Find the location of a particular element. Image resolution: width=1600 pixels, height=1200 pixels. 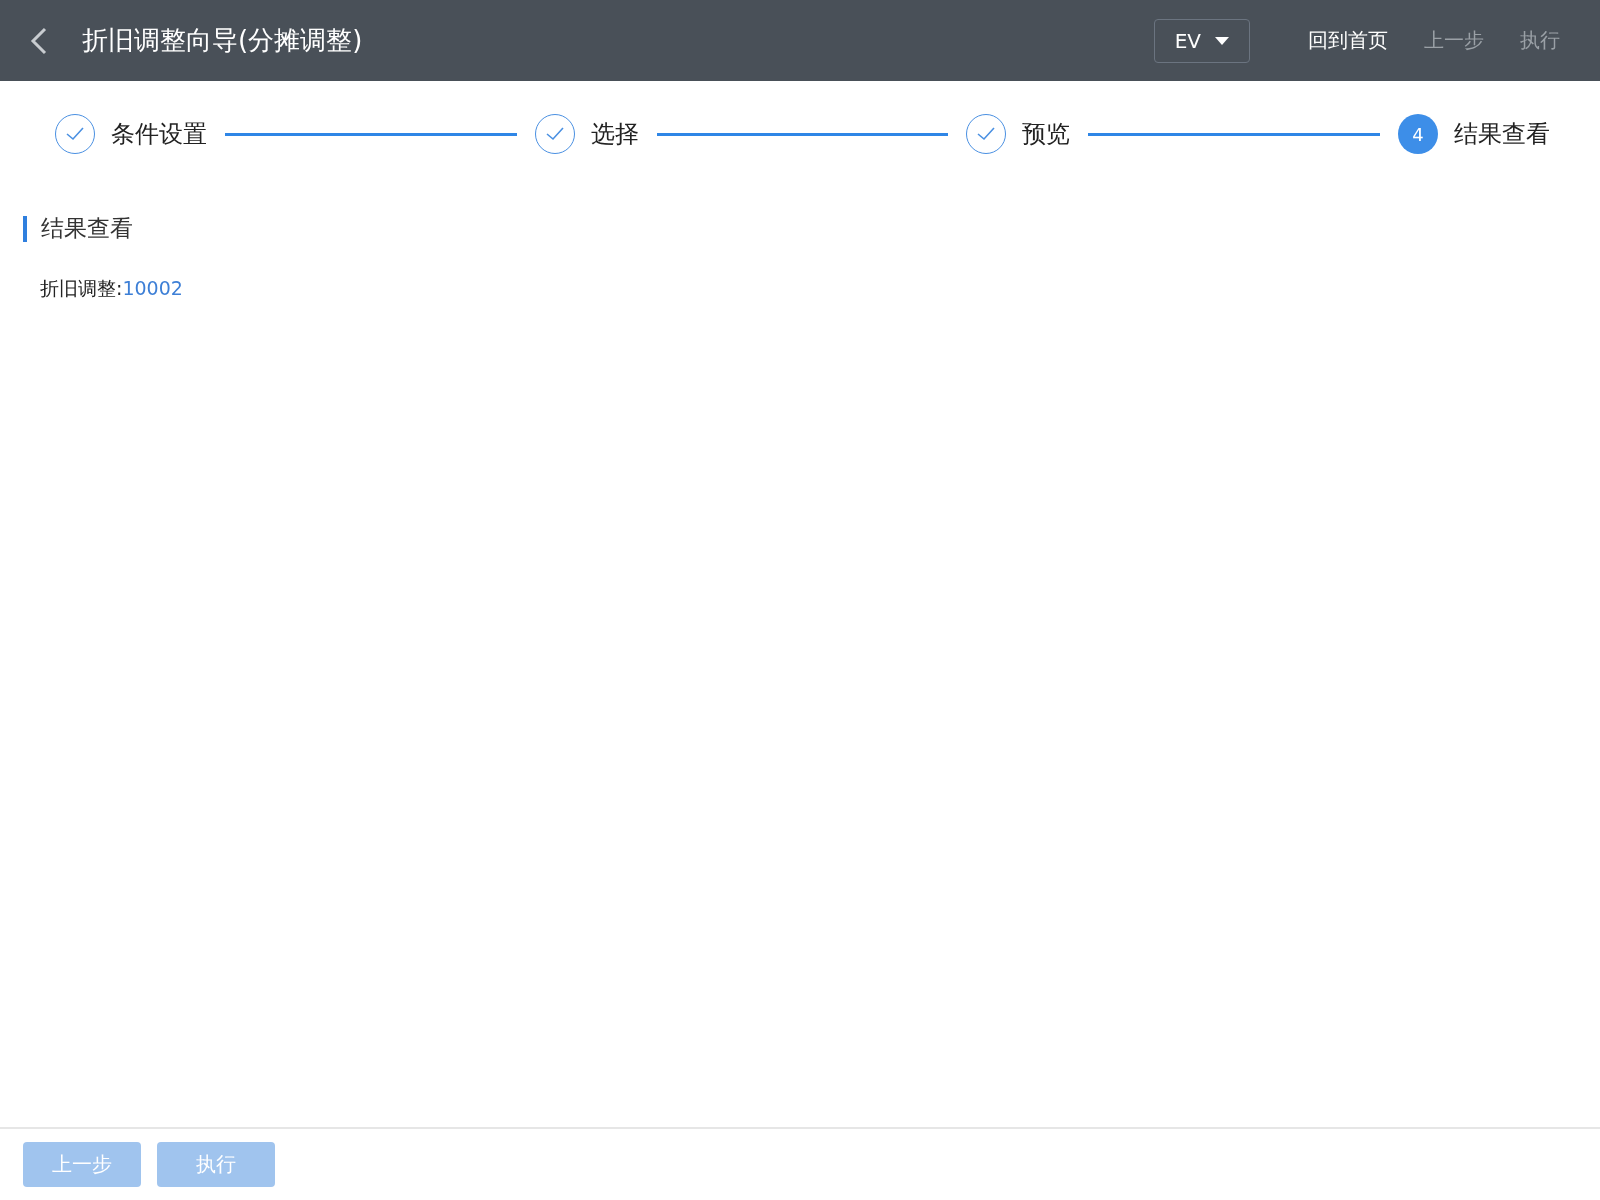

result-value: 10002 is located at coordinates (152, 288).